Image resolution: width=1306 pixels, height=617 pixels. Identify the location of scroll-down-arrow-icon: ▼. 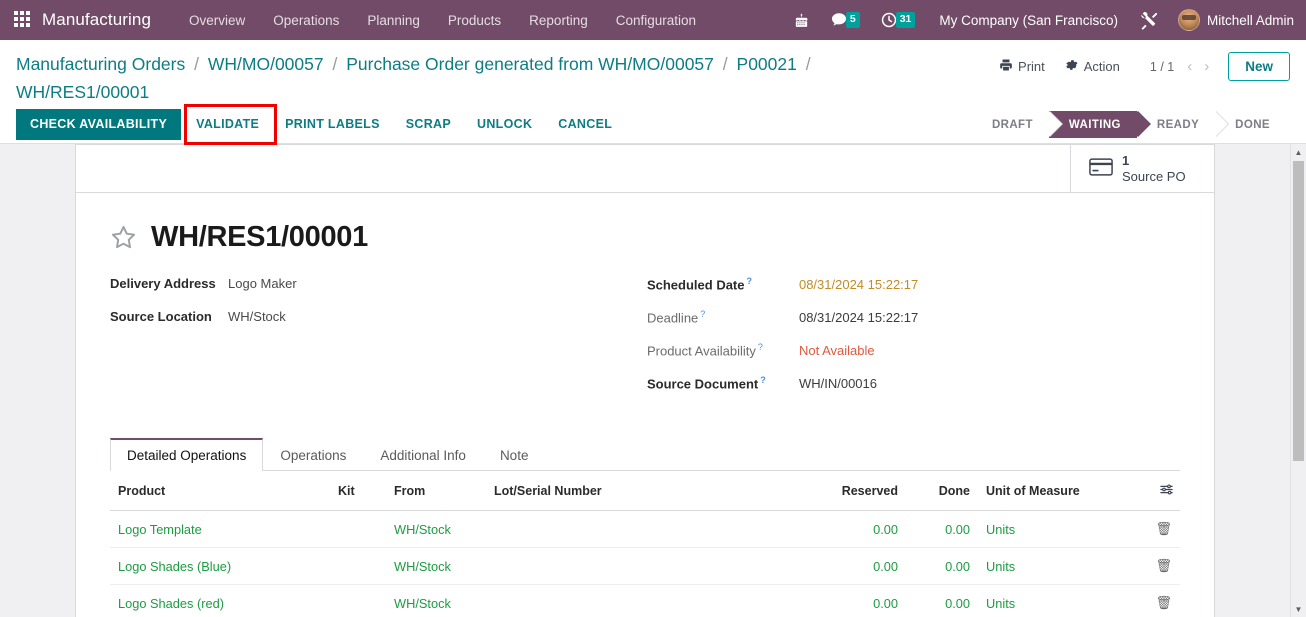
(1298, 609).